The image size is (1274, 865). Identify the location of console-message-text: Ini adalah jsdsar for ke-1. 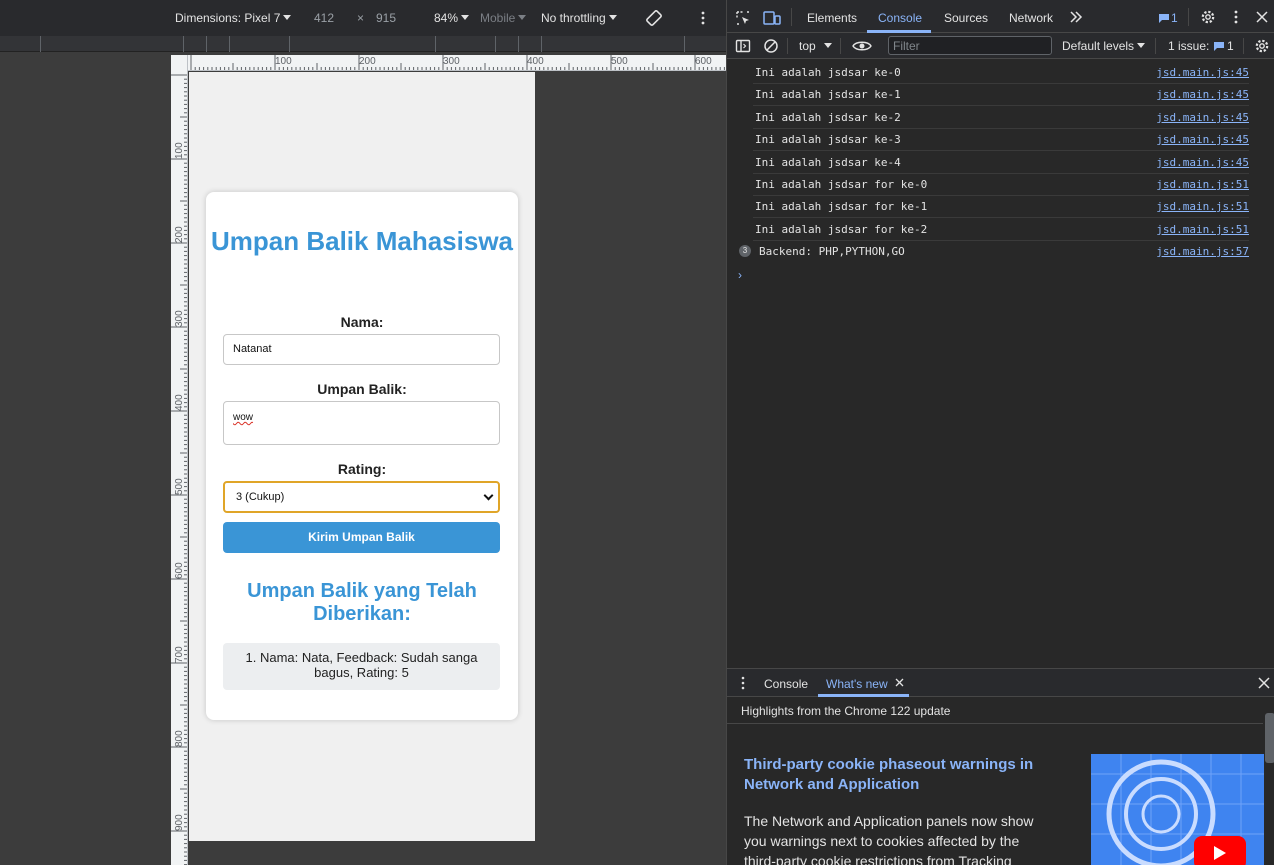
(841, 206).